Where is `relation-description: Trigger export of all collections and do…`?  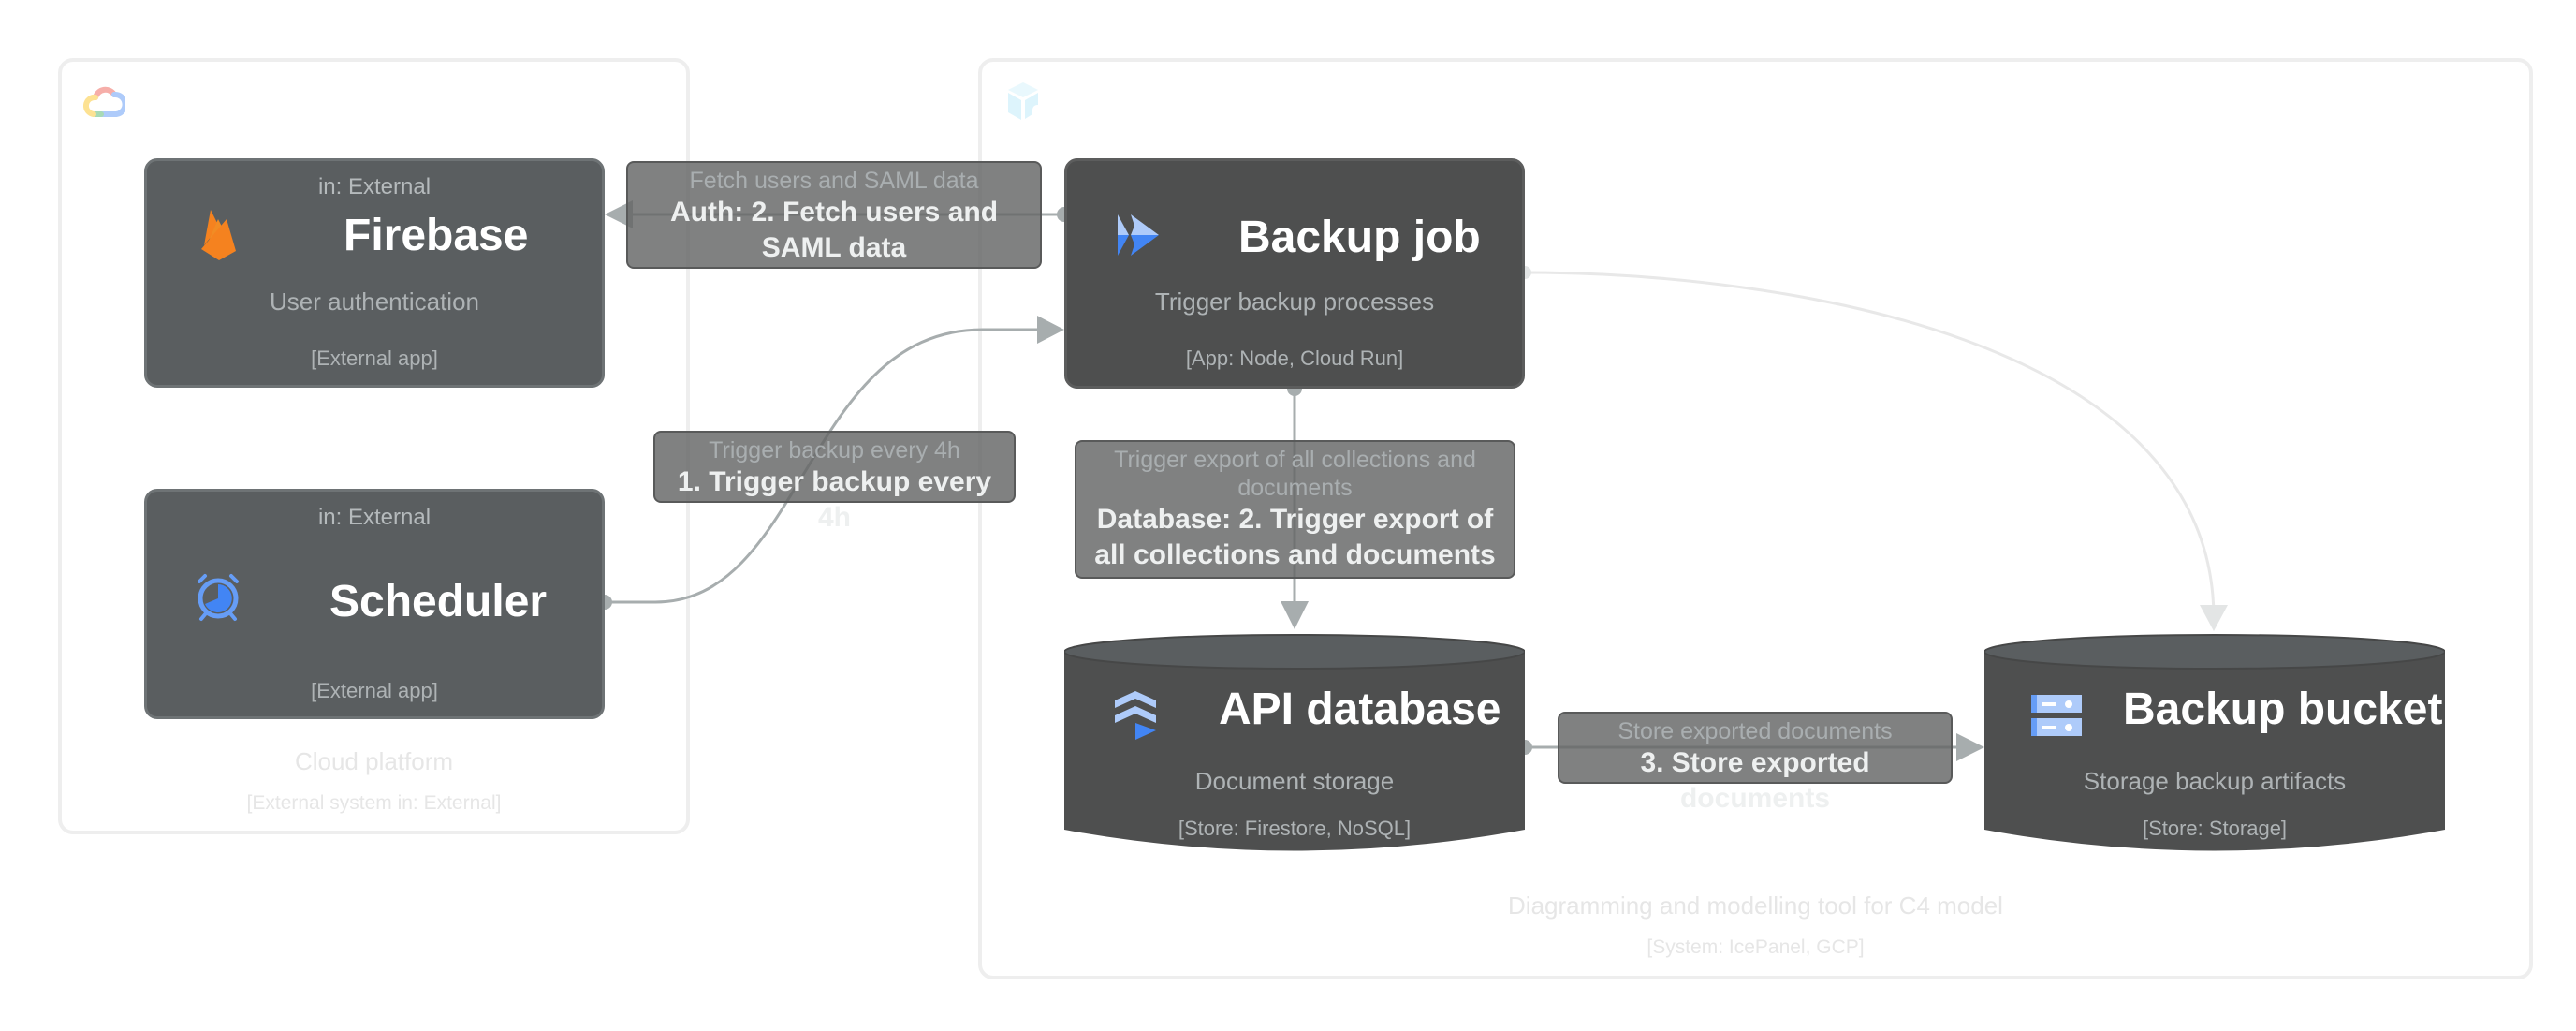
relation-description: Trigger export of all collections and do… is located at coordinates (1295, 474).